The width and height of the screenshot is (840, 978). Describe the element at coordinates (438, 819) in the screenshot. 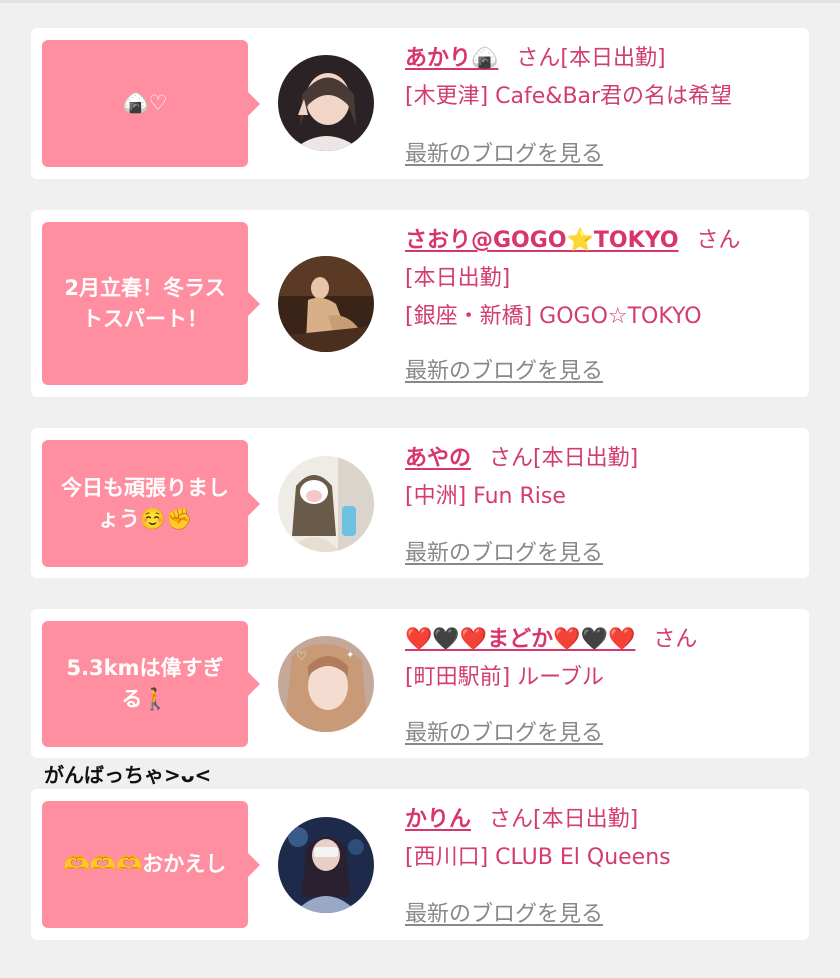

I see `cast-name-link: かりん` at that location.